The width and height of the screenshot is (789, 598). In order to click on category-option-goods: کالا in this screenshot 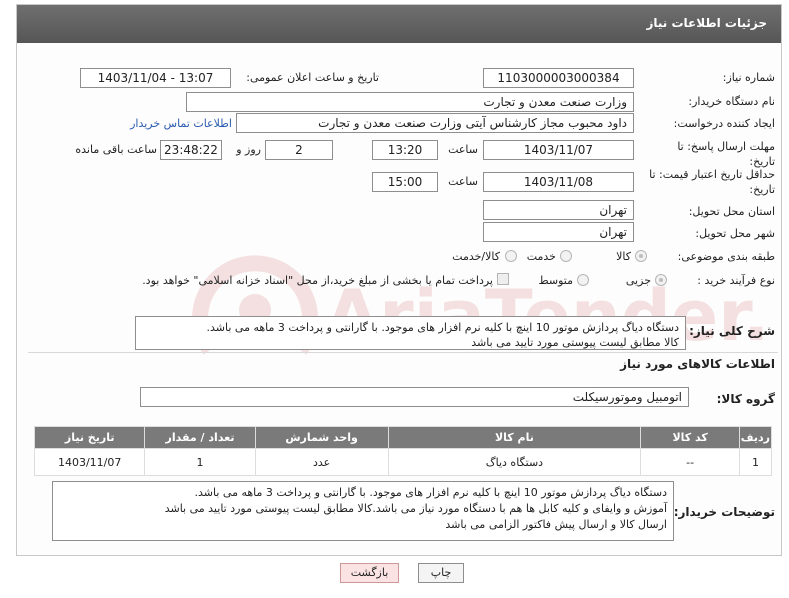, I will do `click(623, 256)`.